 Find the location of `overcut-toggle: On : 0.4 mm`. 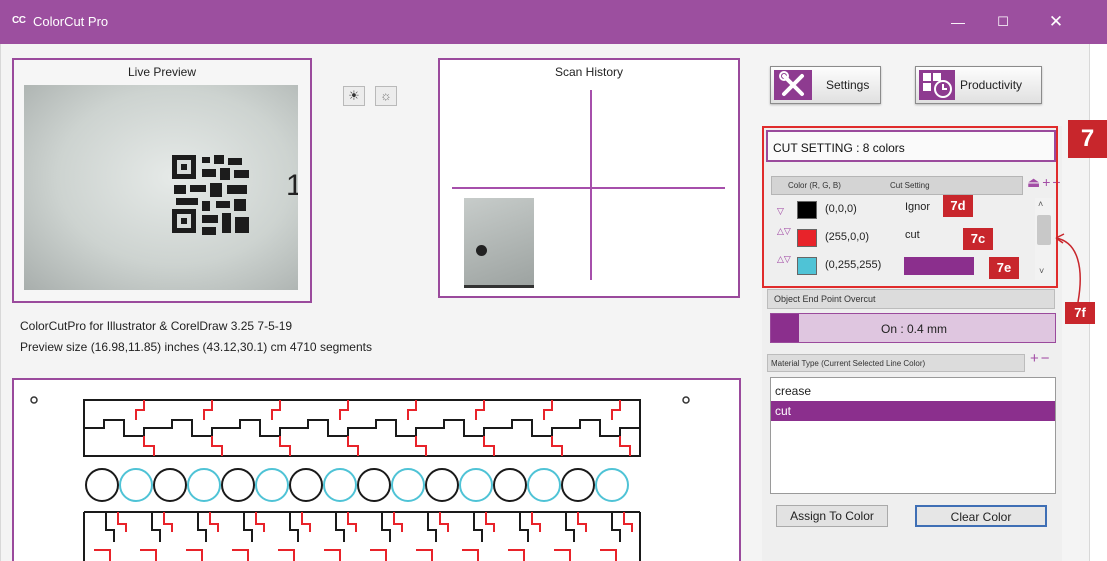

overcut-toggle: On : 0.4 mm is located at coordinates (913, 328).